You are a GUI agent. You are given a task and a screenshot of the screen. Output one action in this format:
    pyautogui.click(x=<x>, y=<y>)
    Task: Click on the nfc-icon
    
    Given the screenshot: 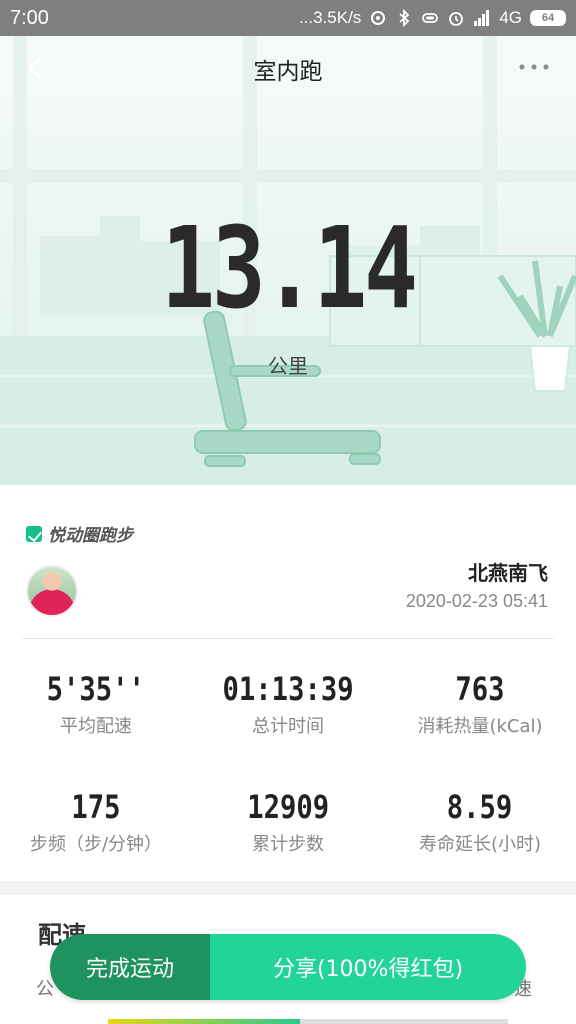 What is the action you would take?
    pyautogui.click(x=378, y=18)
    